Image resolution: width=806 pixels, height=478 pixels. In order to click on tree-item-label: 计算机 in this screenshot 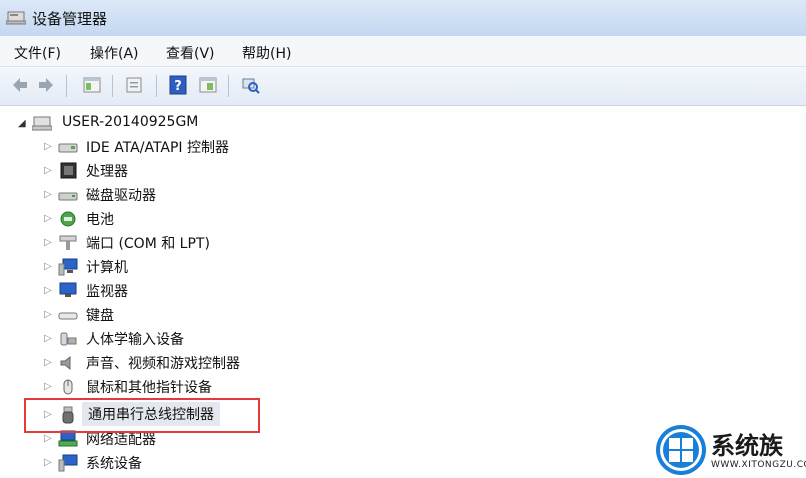, I will do `click(107, 268)`.